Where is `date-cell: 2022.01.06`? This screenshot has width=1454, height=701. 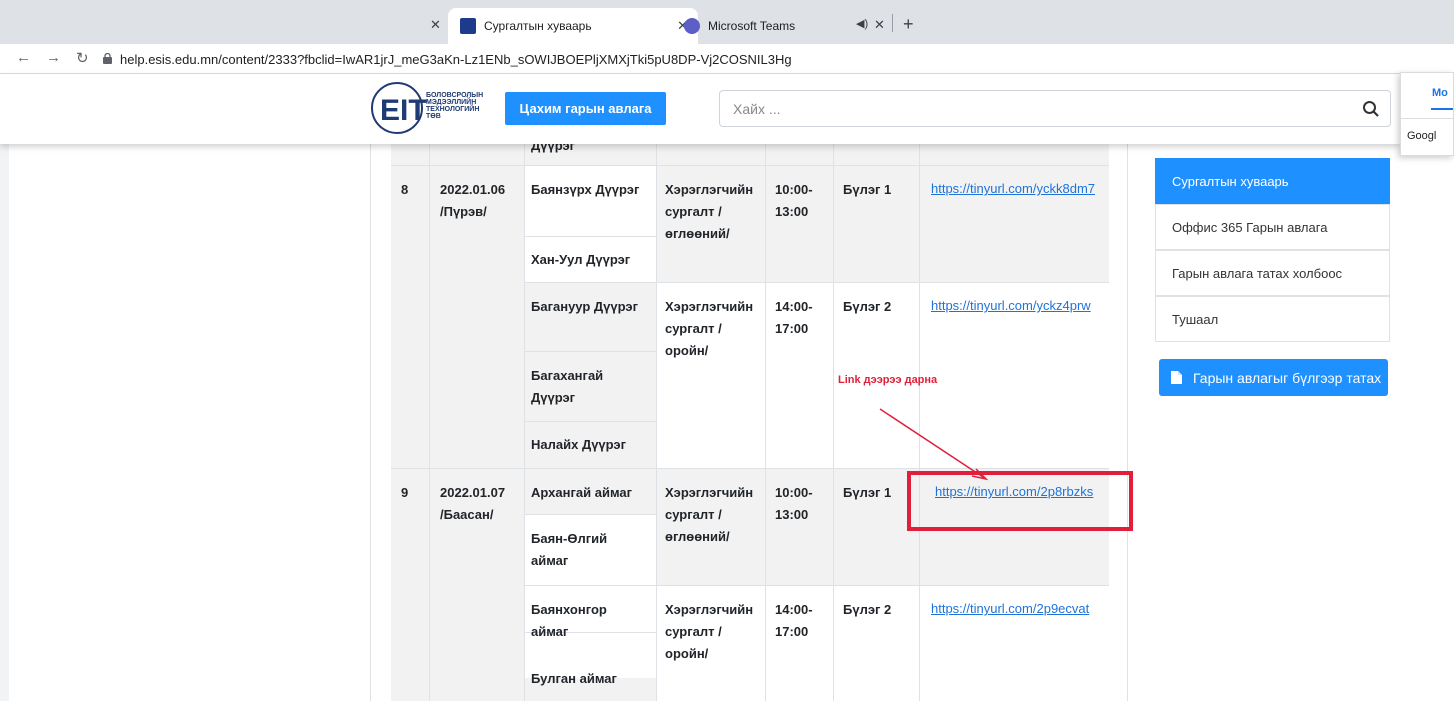 date-cell: 2022.01.06 is located at coordinates (473, 189).